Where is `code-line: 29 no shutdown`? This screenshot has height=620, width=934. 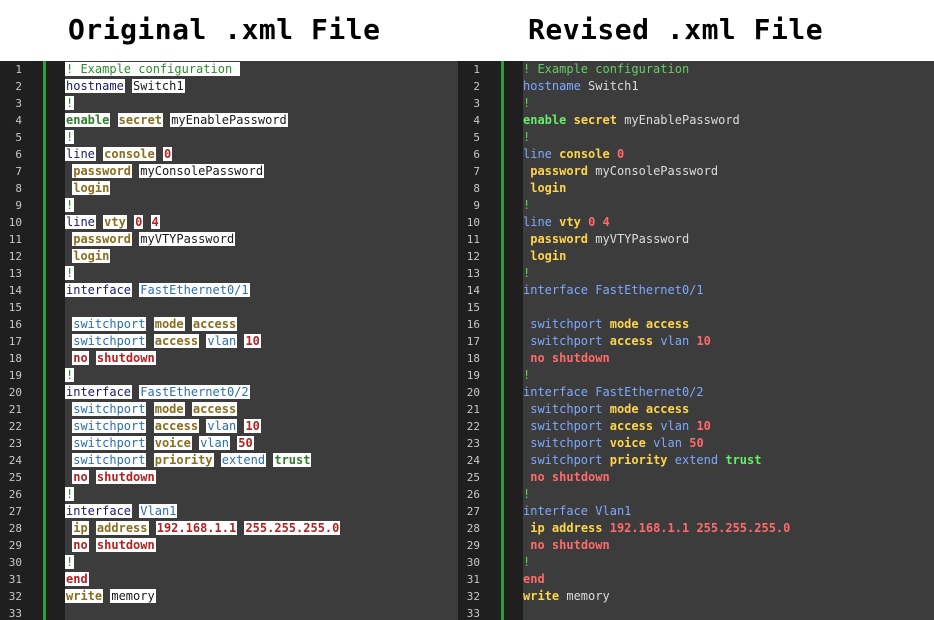 code-line: 29 no shutdown is located at coordinates (696, 545).